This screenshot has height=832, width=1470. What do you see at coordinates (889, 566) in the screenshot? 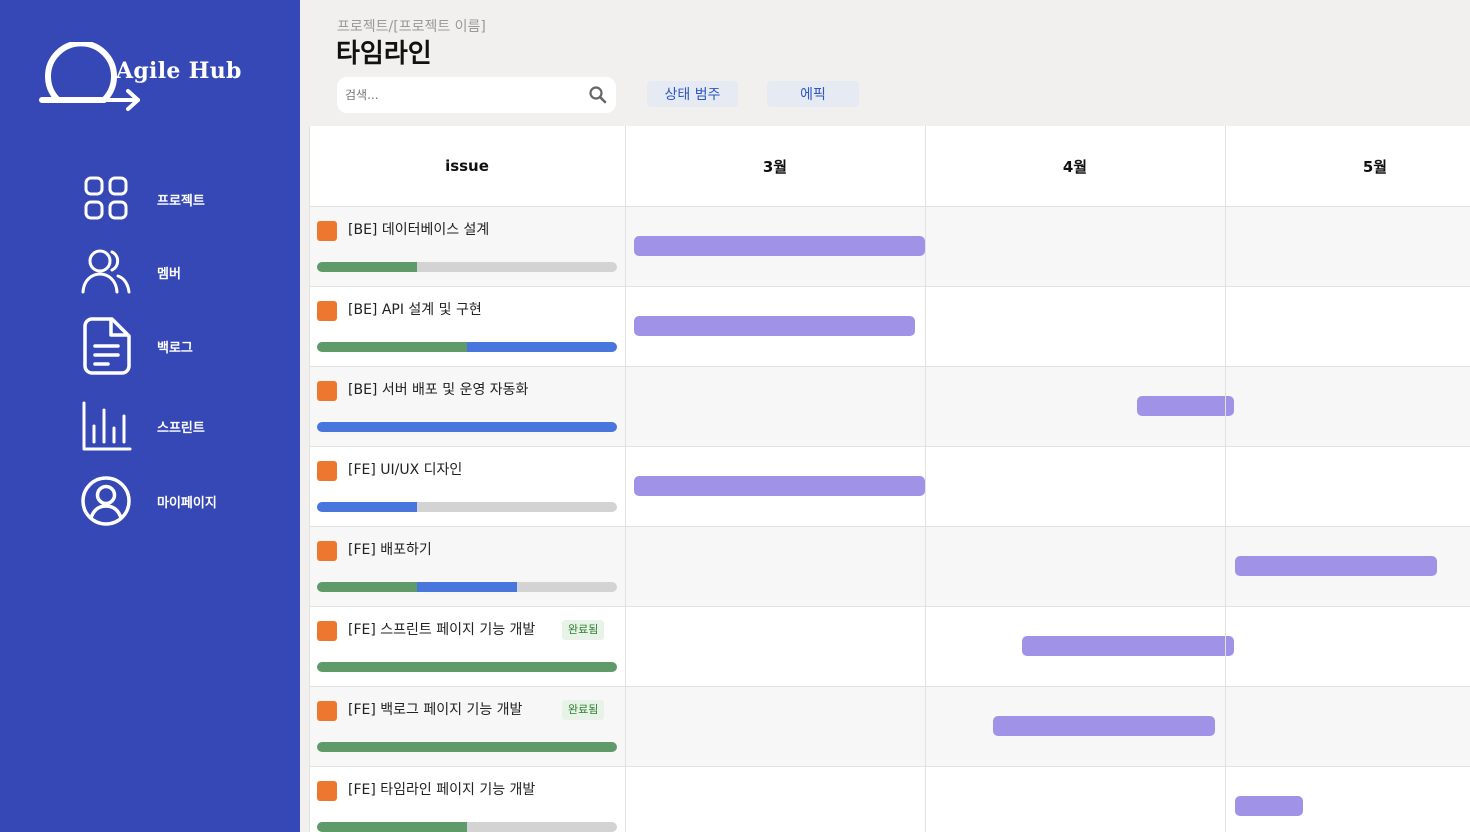
I see `timeline-row: [FE] 배포하기` at bounding box center [889, 566].